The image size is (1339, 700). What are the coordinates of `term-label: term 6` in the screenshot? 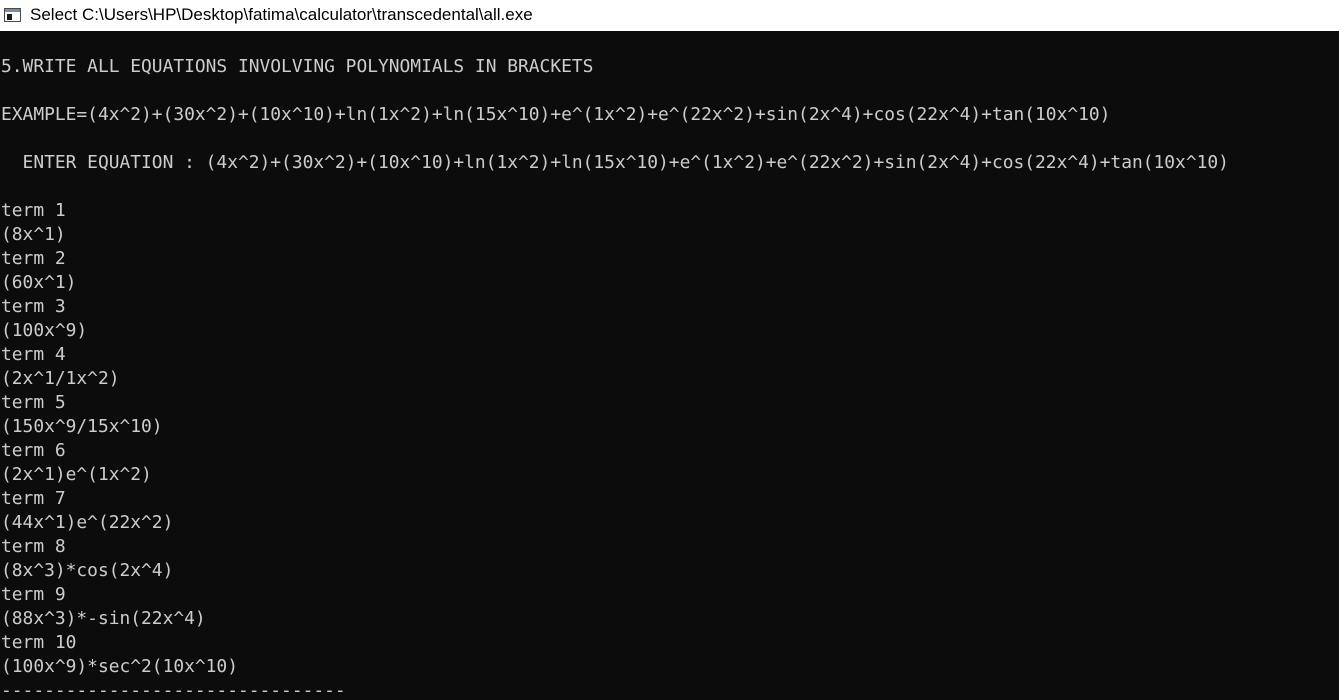 It's located at (33, 450).